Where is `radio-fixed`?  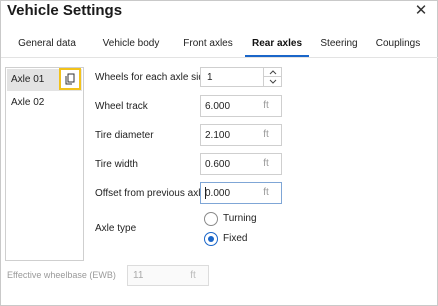
radio-fixed is located at coordinates (211, 239).